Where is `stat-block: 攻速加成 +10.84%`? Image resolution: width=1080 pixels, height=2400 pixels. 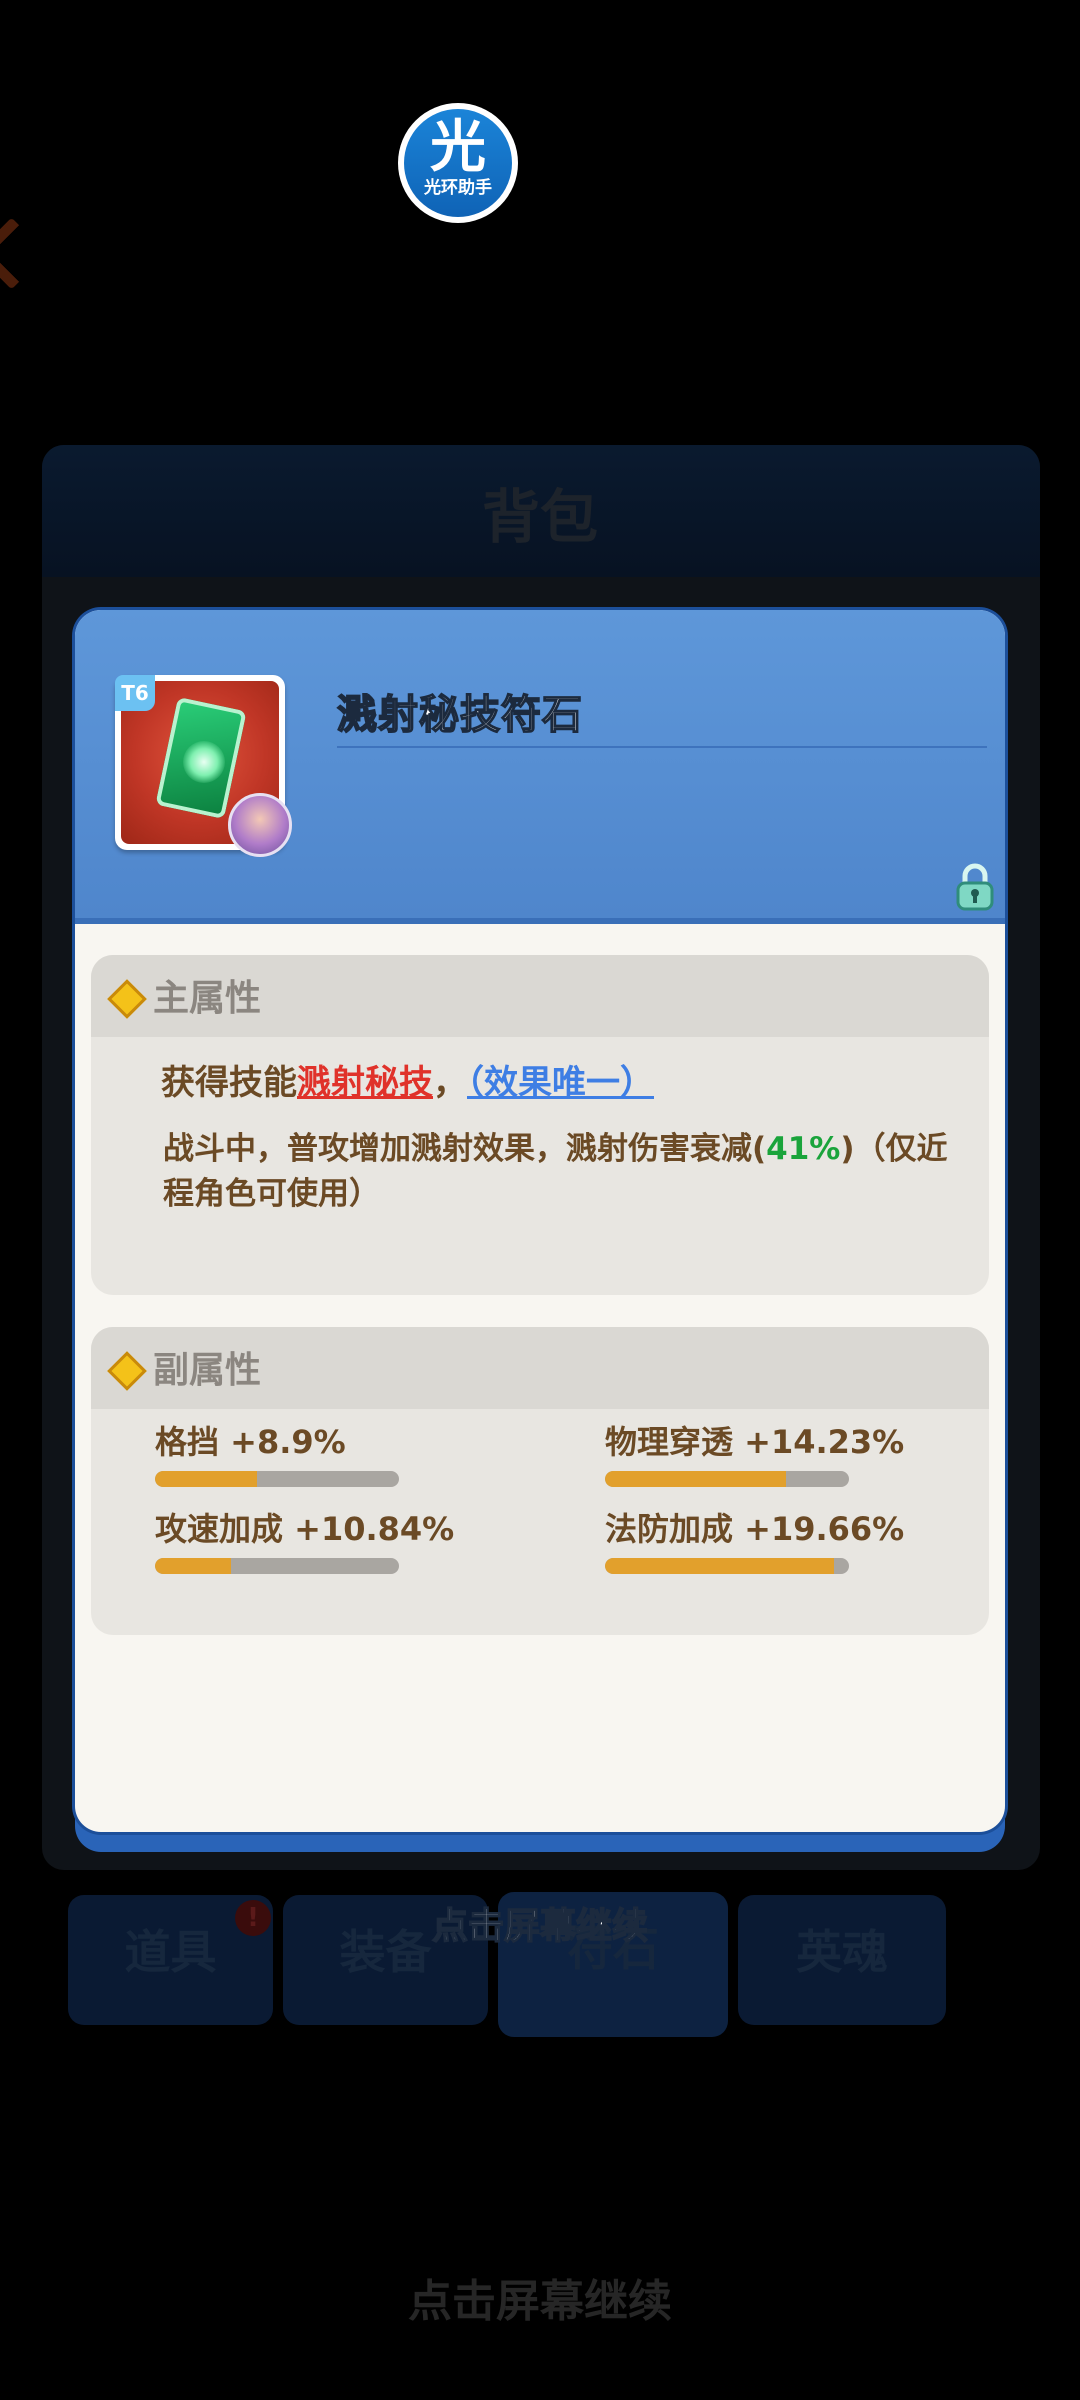 stat-block: 攻速加成 +10.84% is located at coordinates (304, 1539).